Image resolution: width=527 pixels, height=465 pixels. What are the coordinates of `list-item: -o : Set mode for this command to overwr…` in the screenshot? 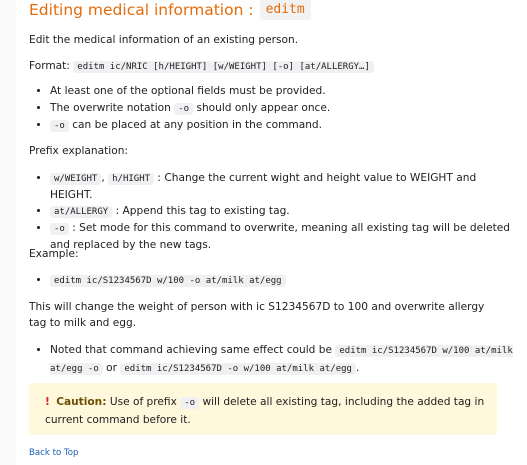 It's located at (285, 236).